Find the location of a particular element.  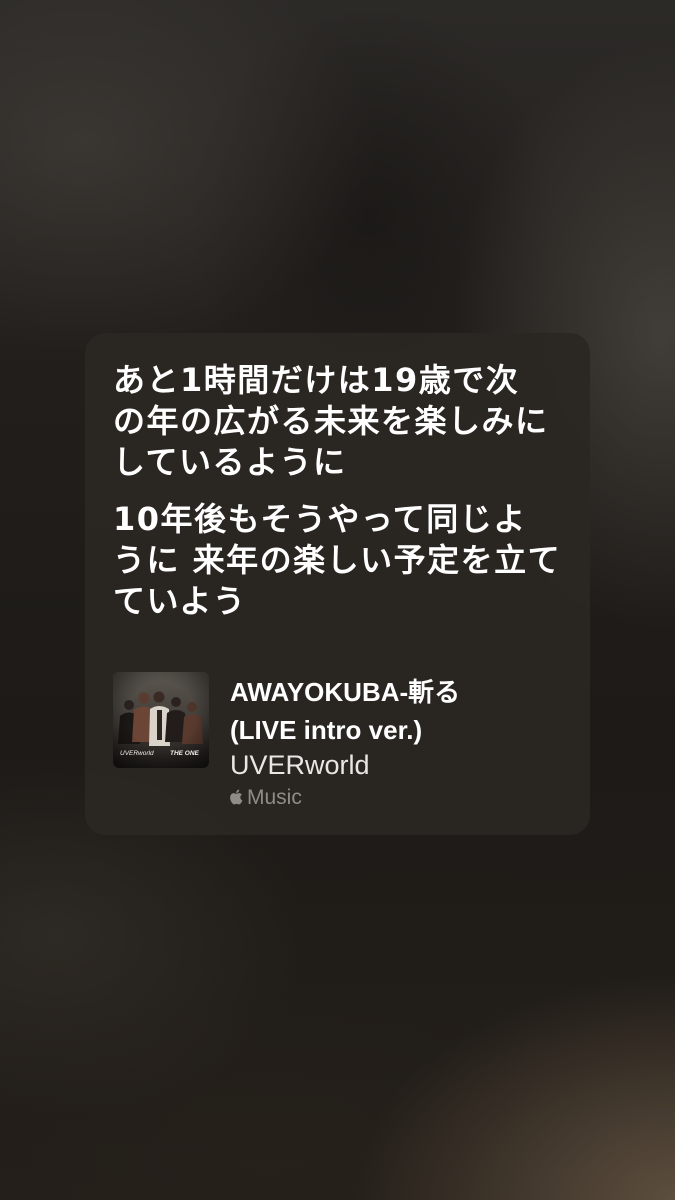

album-artwork: UVERworld THE ONE is located at coordinates (161, 720).